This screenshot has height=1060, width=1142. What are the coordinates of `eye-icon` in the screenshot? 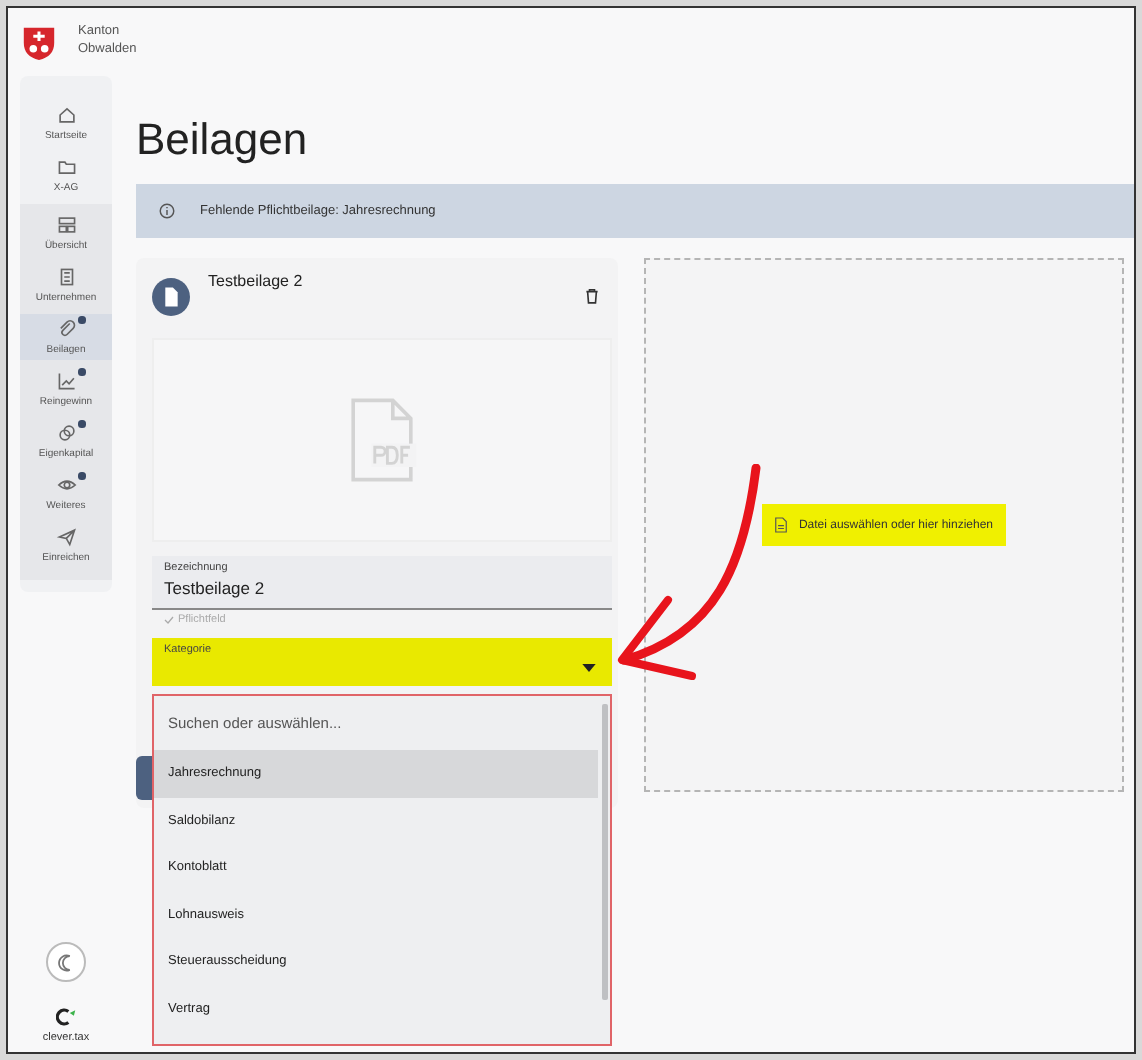 It's located at (66, 485).